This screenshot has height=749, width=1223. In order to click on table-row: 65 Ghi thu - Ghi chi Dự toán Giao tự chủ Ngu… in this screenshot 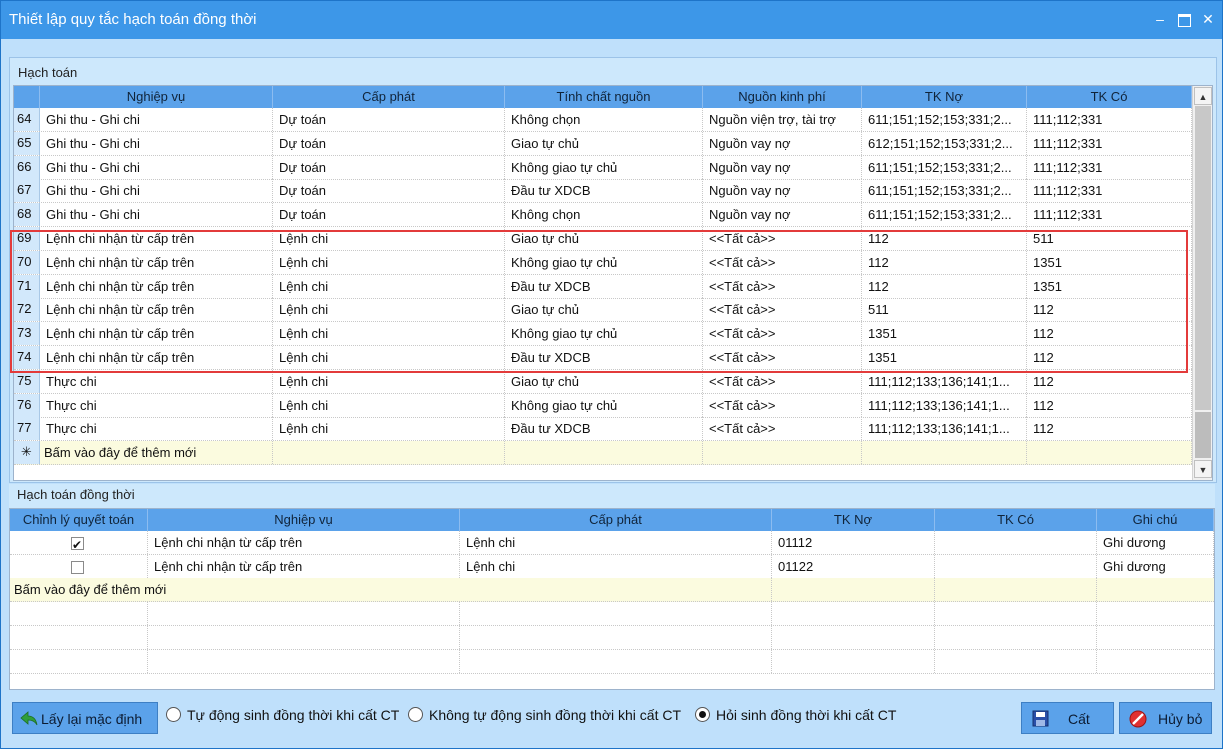, I will do `click(603, 143)`.